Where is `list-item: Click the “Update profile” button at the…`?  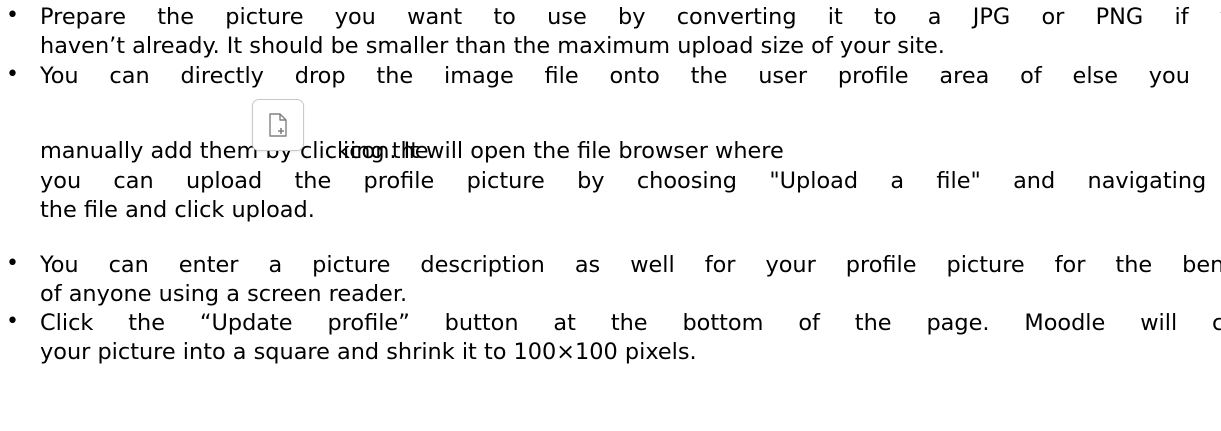 list-item: Click the “Update profile” button at the… is located at coordinates (610, 338).